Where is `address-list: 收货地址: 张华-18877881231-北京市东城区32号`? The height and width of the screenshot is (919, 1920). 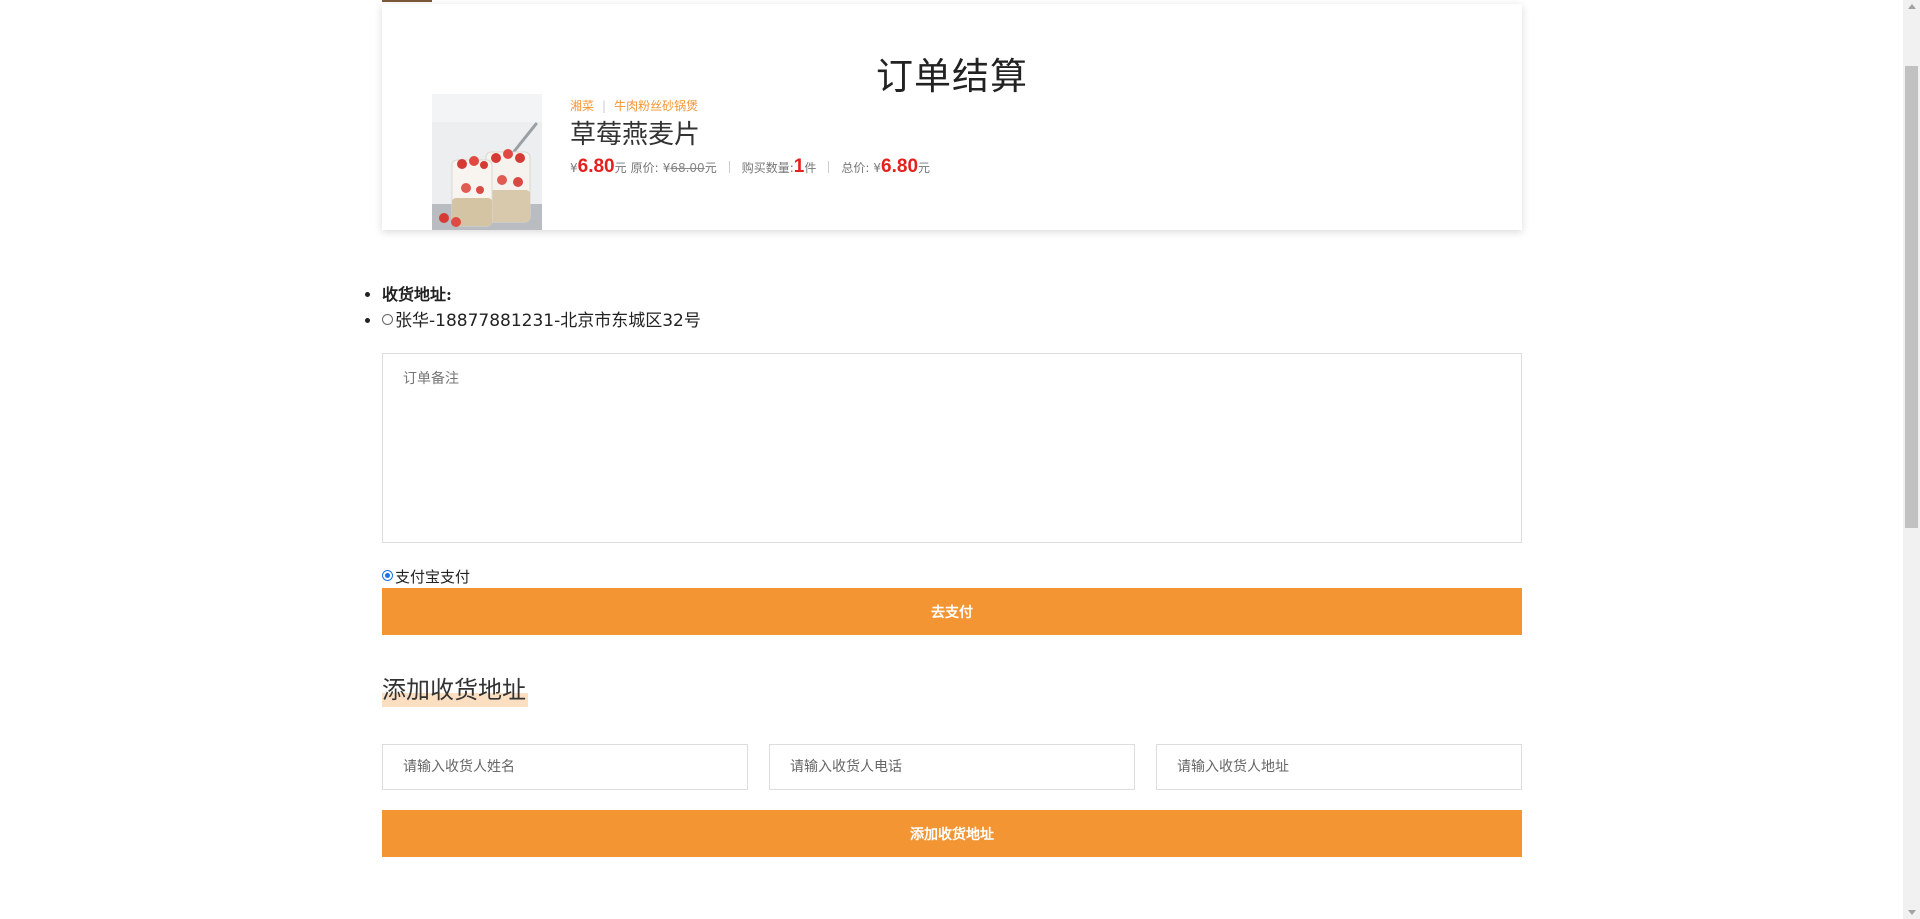 address-list: 收货地址: 张华-18877881231-北京市东城区32号 is located at coordinates (529, 308).